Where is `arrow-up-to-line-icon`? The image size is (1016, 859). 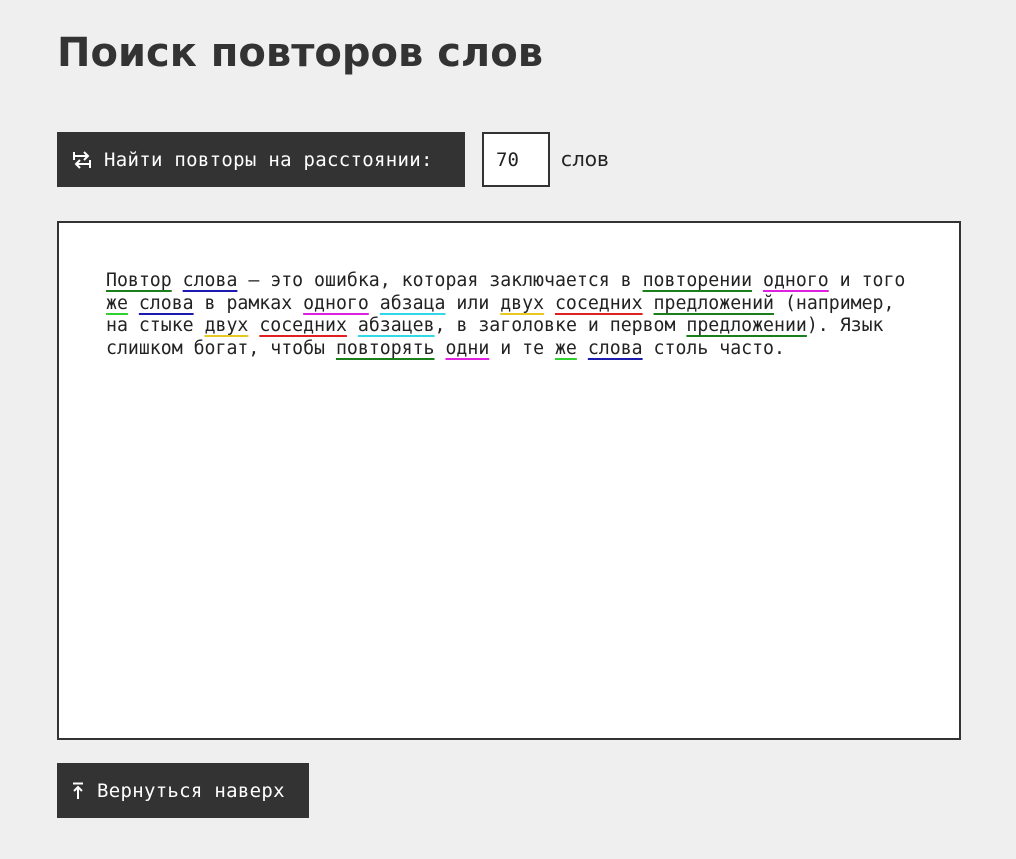
arrow-up-to-line-icon is located at coordinates (78, 791).